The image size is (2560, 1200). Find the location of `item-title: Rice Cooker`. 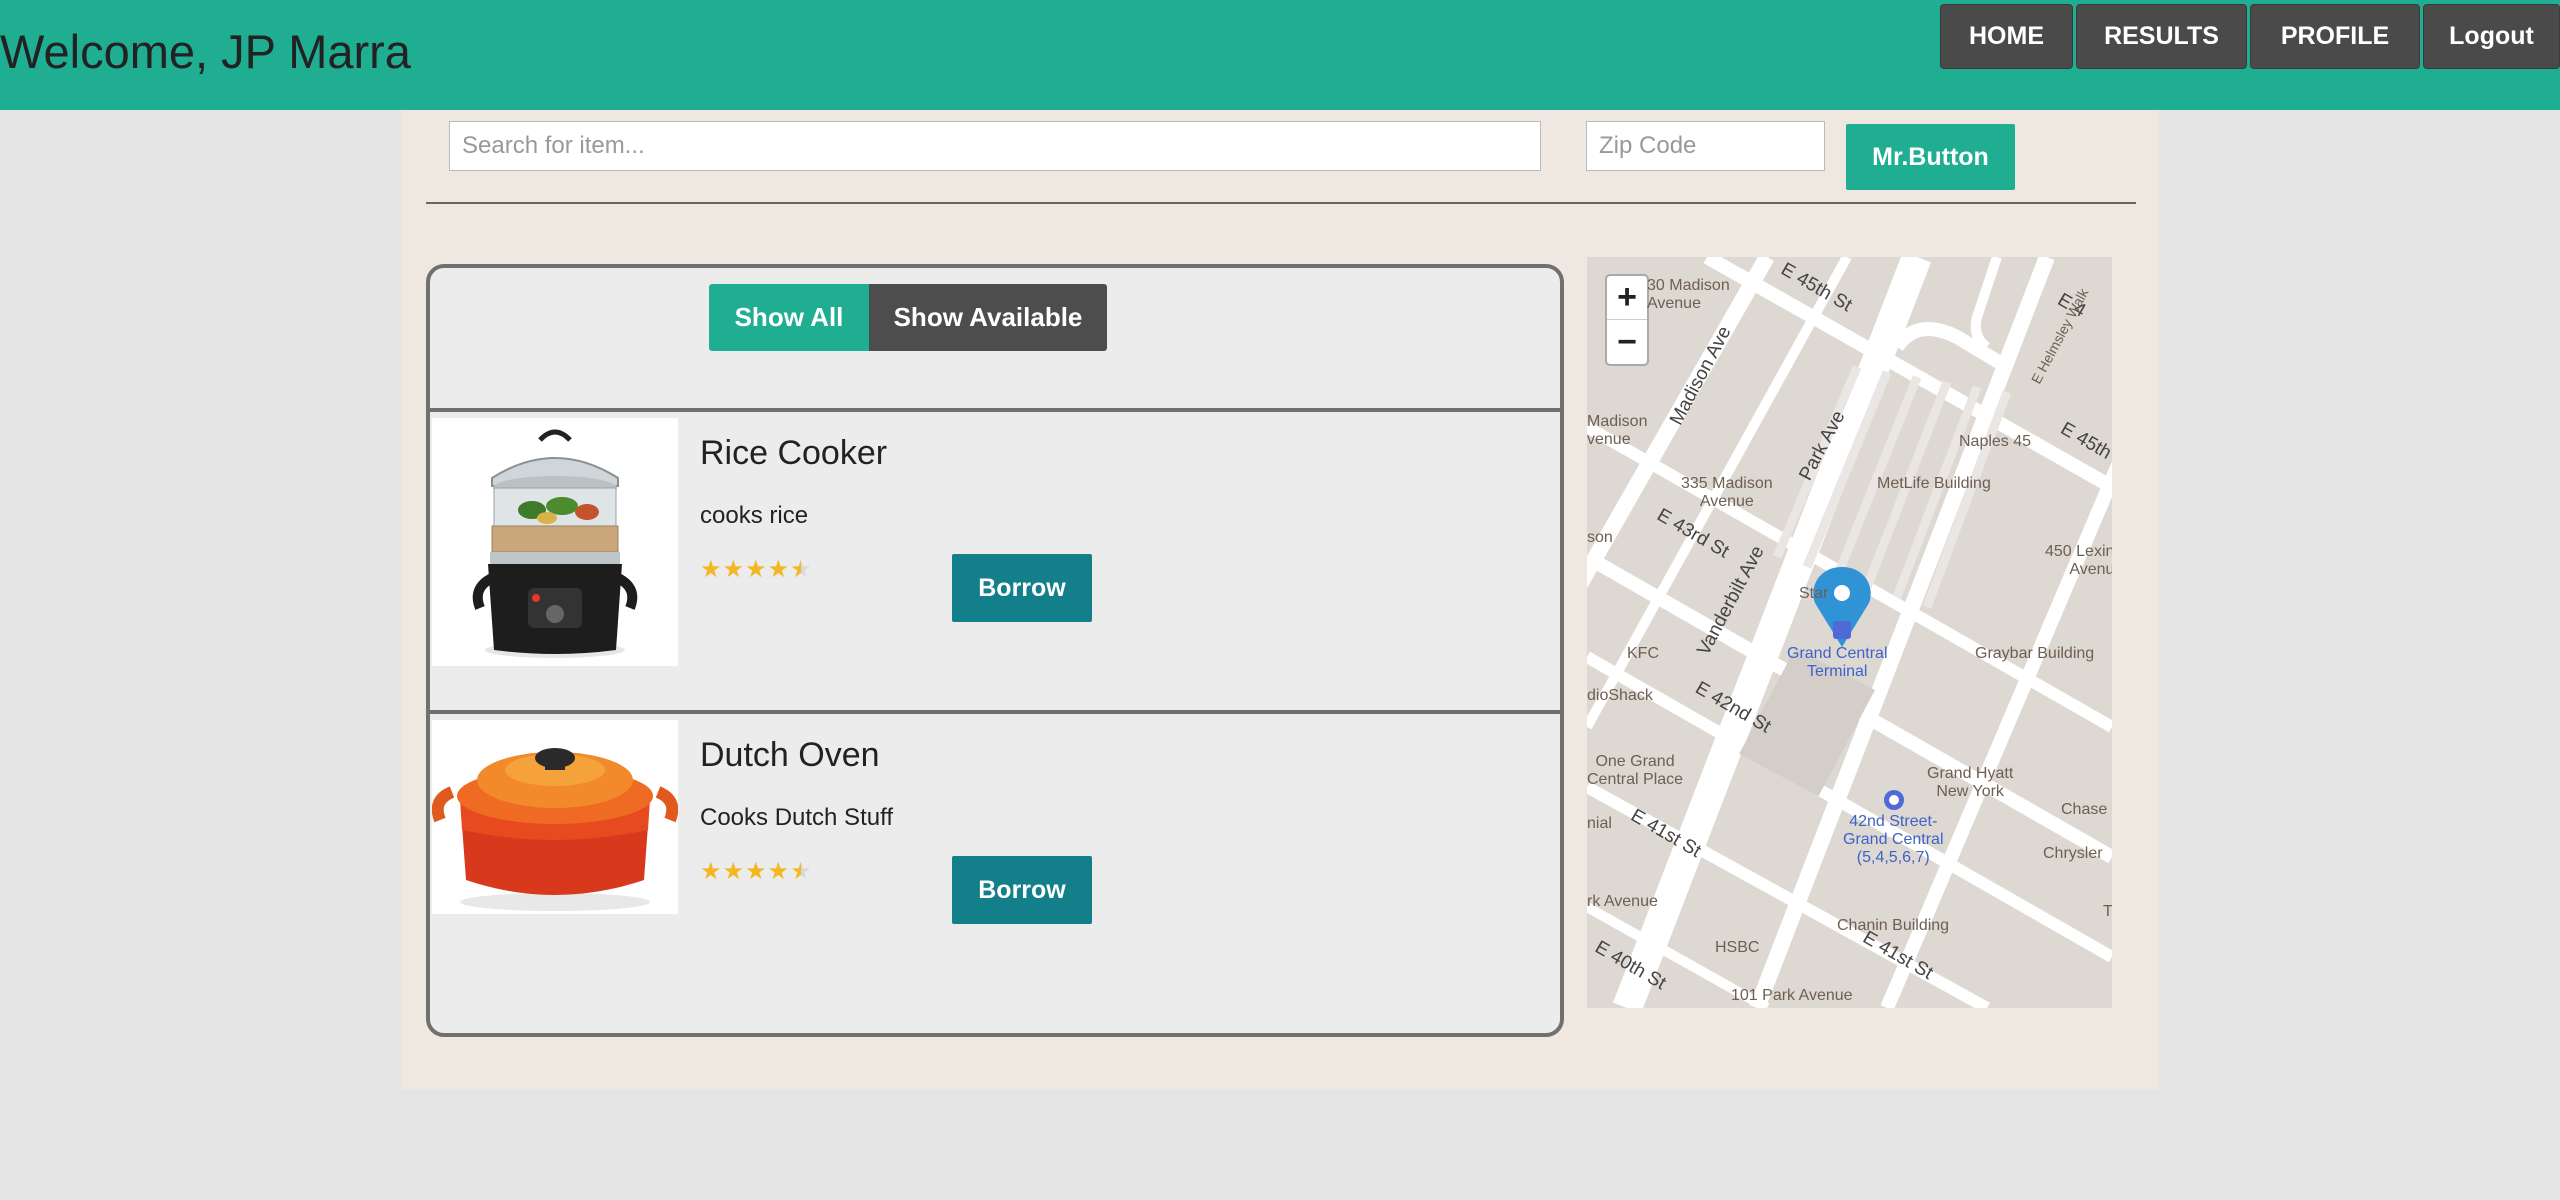

item-title: Rice Cooker is located at coordinates (794, 453).